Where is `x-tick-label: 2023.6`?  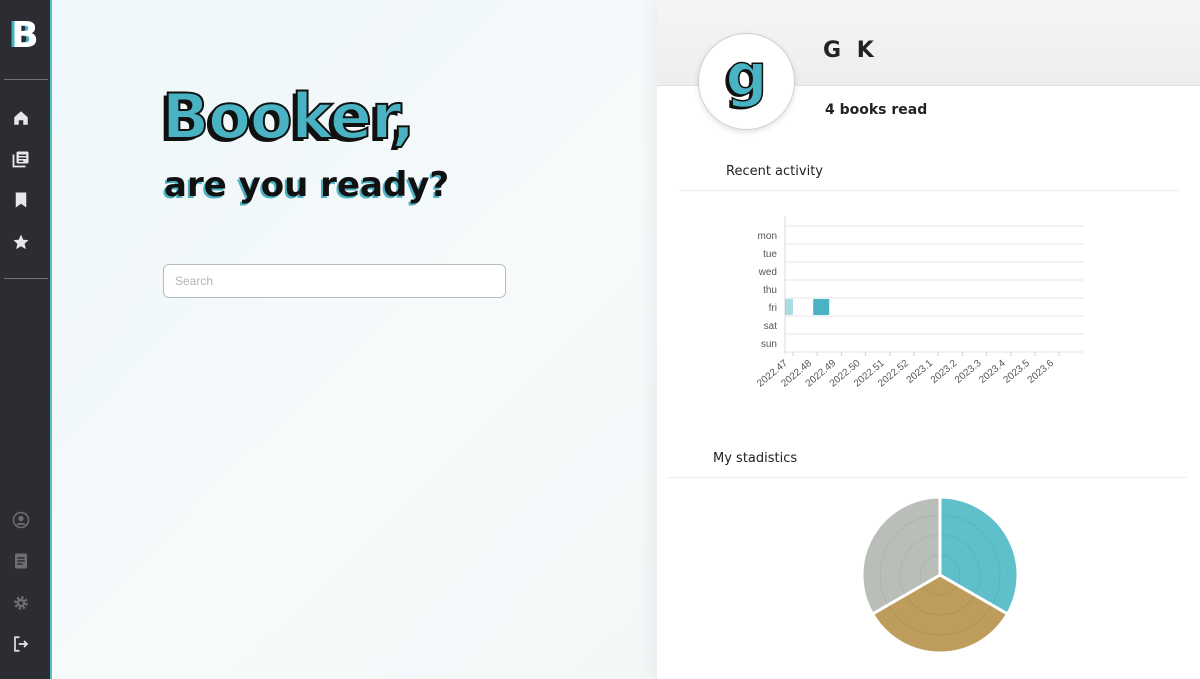
x-tick-label: 2023.6 is located at coordinates (1041, 372).